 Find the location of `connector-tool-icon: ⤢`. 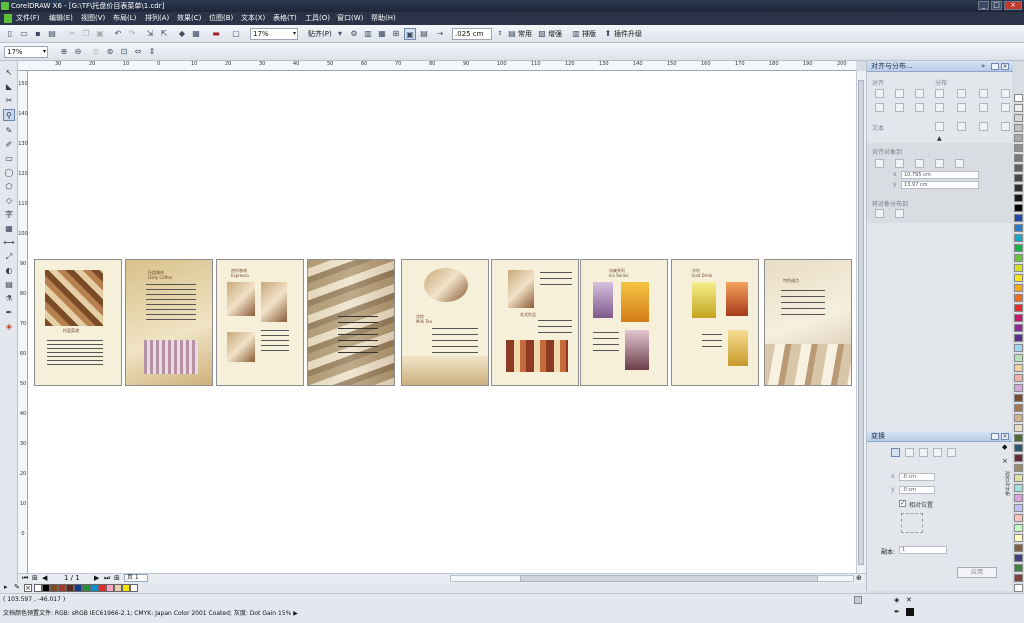

connector-tool-icon: ⤢ is located at coordinates (9, 257).